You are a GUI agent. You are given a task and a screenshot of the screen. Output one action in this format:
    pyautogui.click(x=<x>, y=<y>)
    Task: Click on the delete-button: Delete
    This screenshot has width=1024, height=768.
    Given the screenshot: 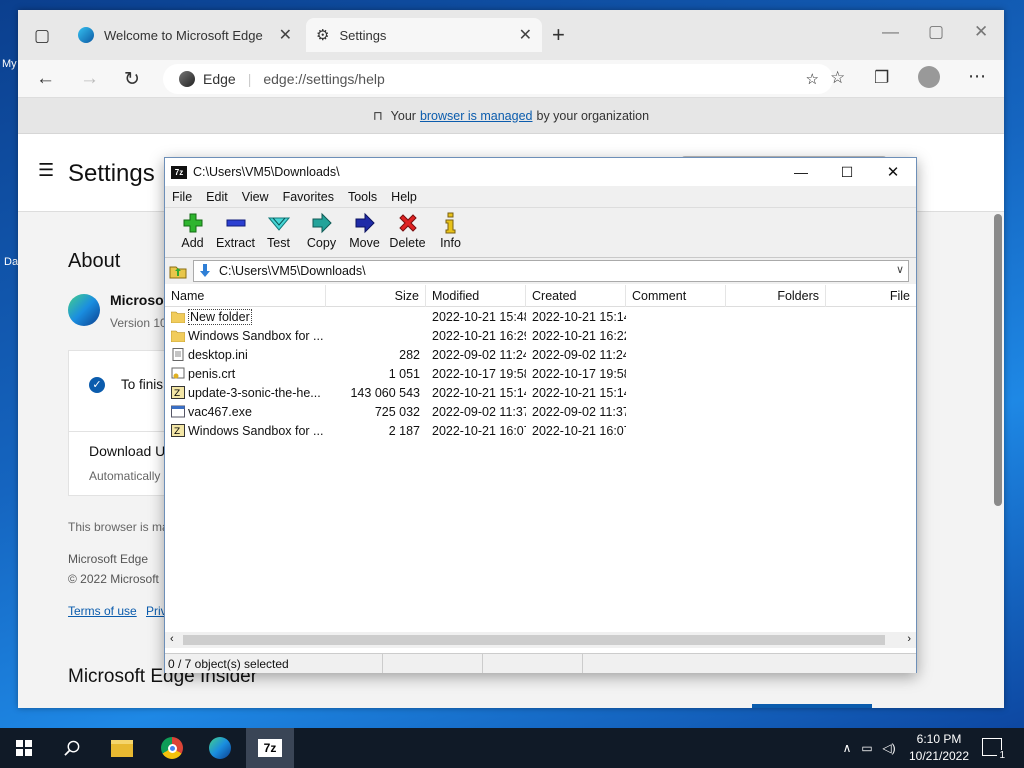 What is the action you would take?
    pyautogui.click(x=407, y=232)
    